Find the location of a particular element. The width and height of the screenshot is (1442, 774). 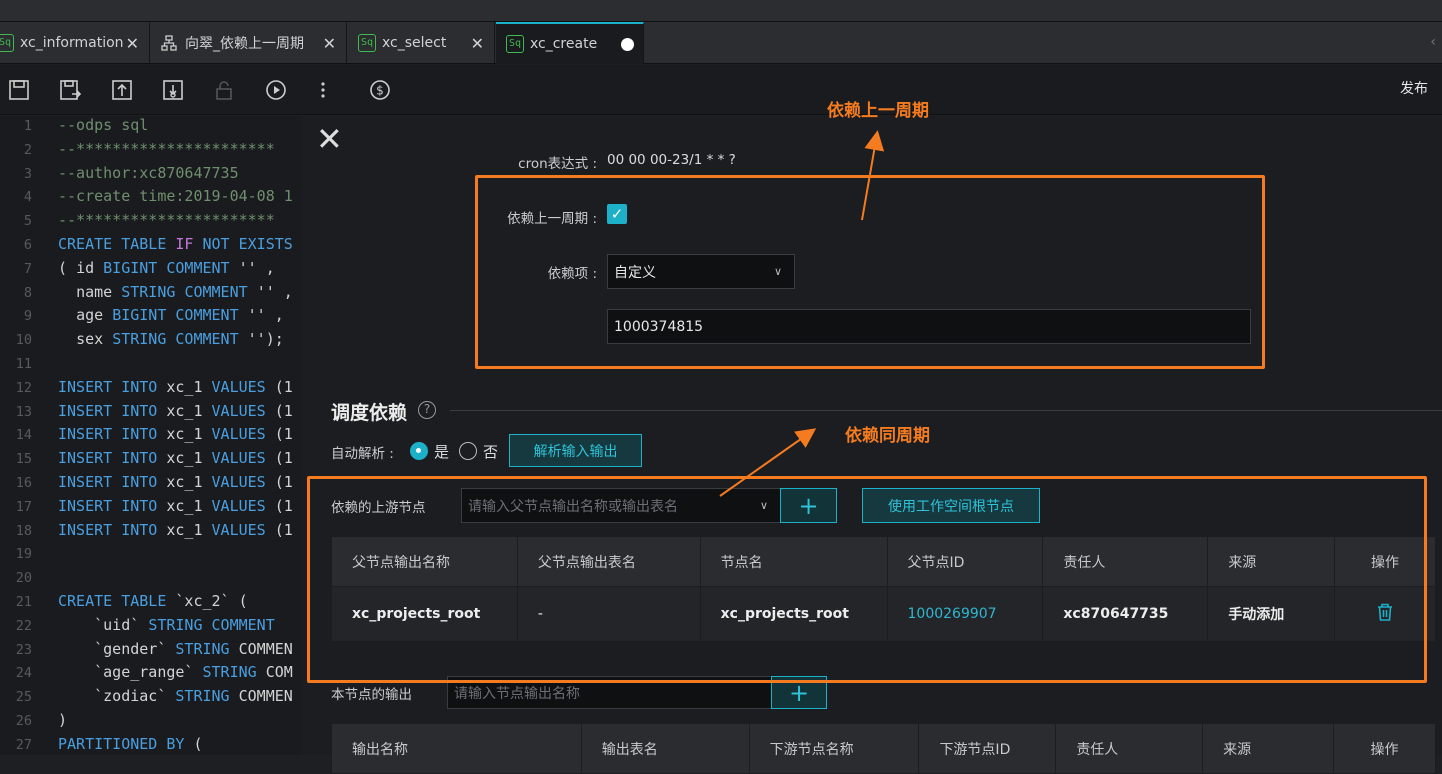

annotation-arrow-same-cycle is located at coordinates (768, 462).